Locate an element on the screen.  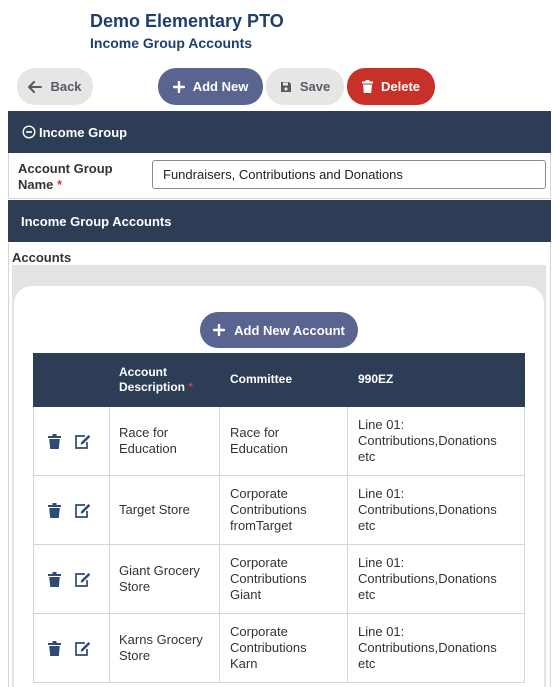
column-header-account-description: Account Description * is located at coordinates (169, 380).